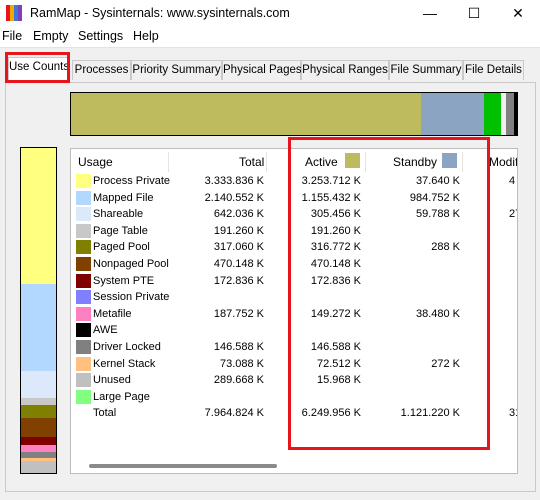 This screenshot has width=540, height=500. What do you see at coordinates (37, 67) in the screenshot?
I see `tab-highlight-annotation` at bounding box center [37, 67].